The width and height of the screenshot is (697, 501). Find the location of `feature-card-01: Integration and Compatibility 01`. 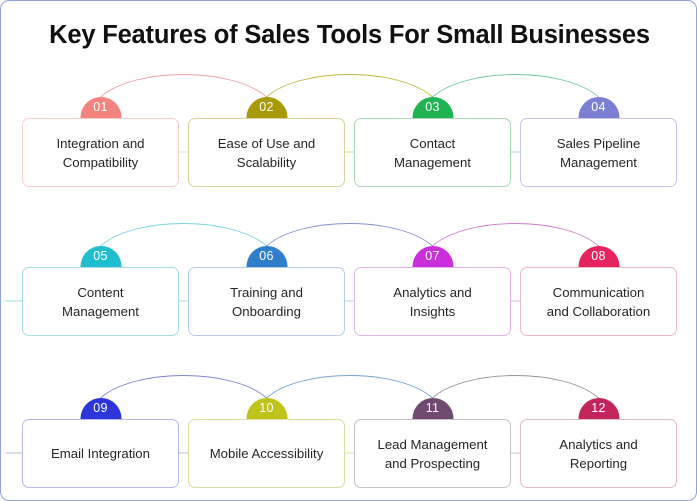

feature-card-01: Integration and Compatibility 01 is located at coordinates (100, 143).